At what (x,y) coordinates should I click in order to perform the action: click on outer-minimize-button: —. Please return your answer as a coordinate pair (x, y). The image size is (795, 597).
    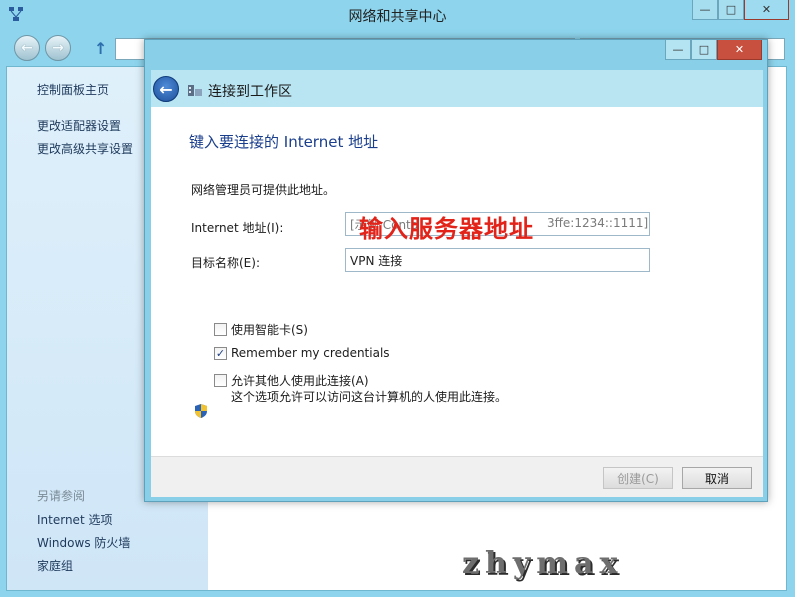
    Looking at the image, I should click on (705, 10).